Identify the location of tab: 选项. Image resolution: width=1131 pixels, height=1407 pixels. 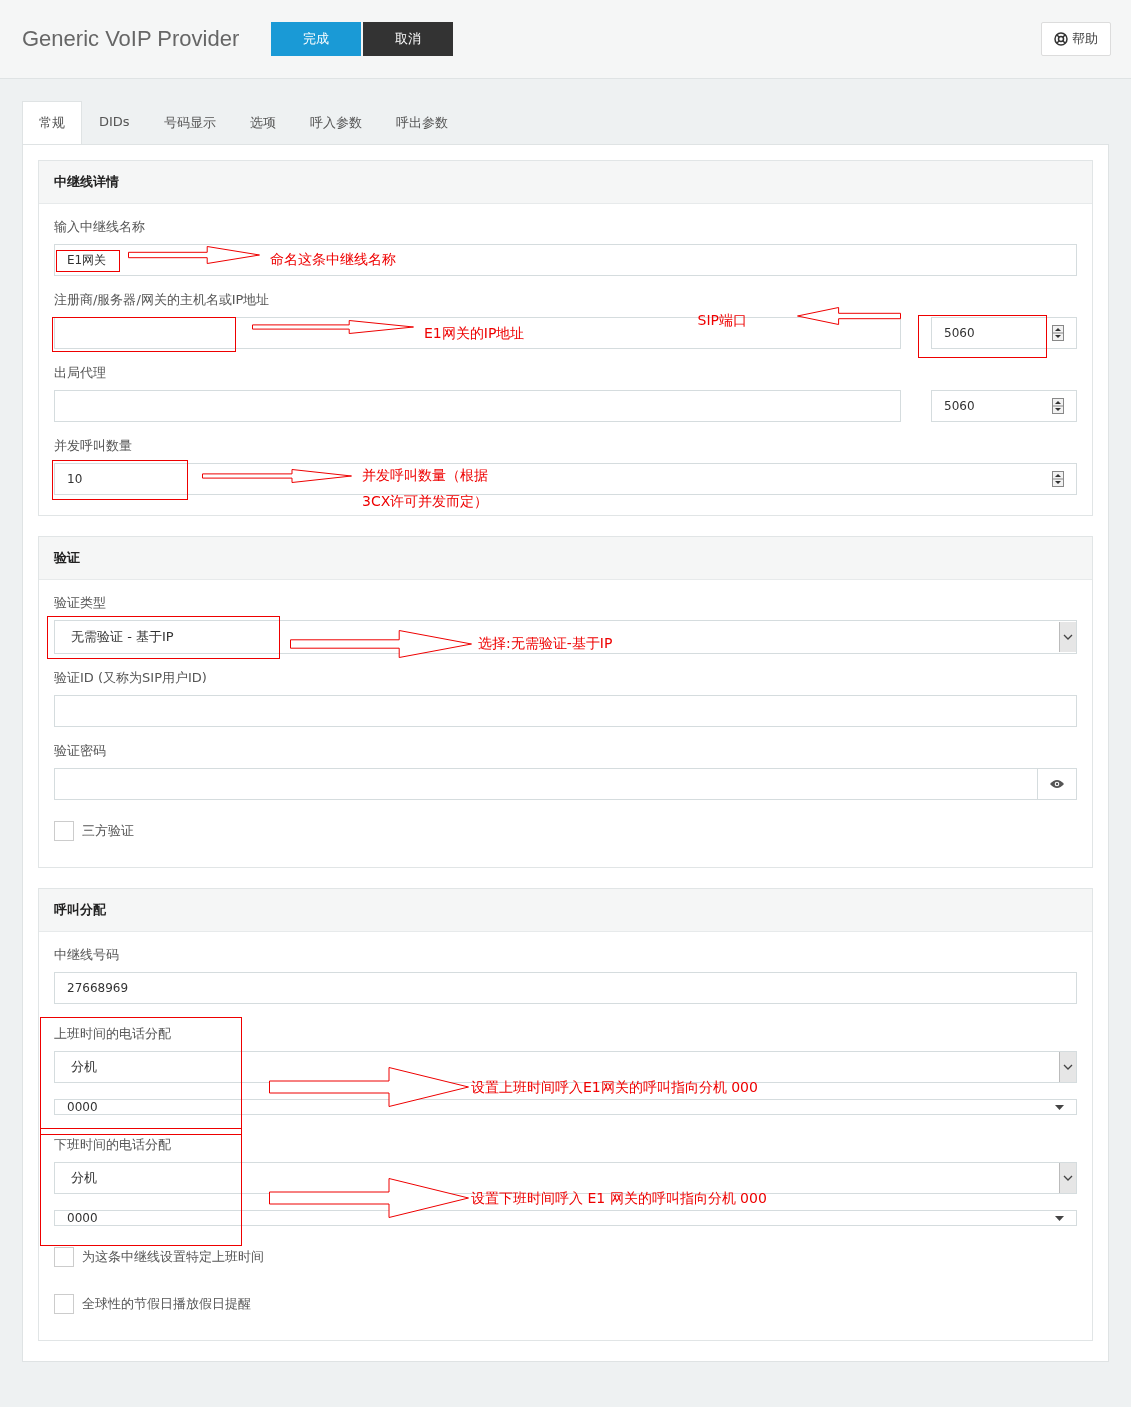
(262, 122).